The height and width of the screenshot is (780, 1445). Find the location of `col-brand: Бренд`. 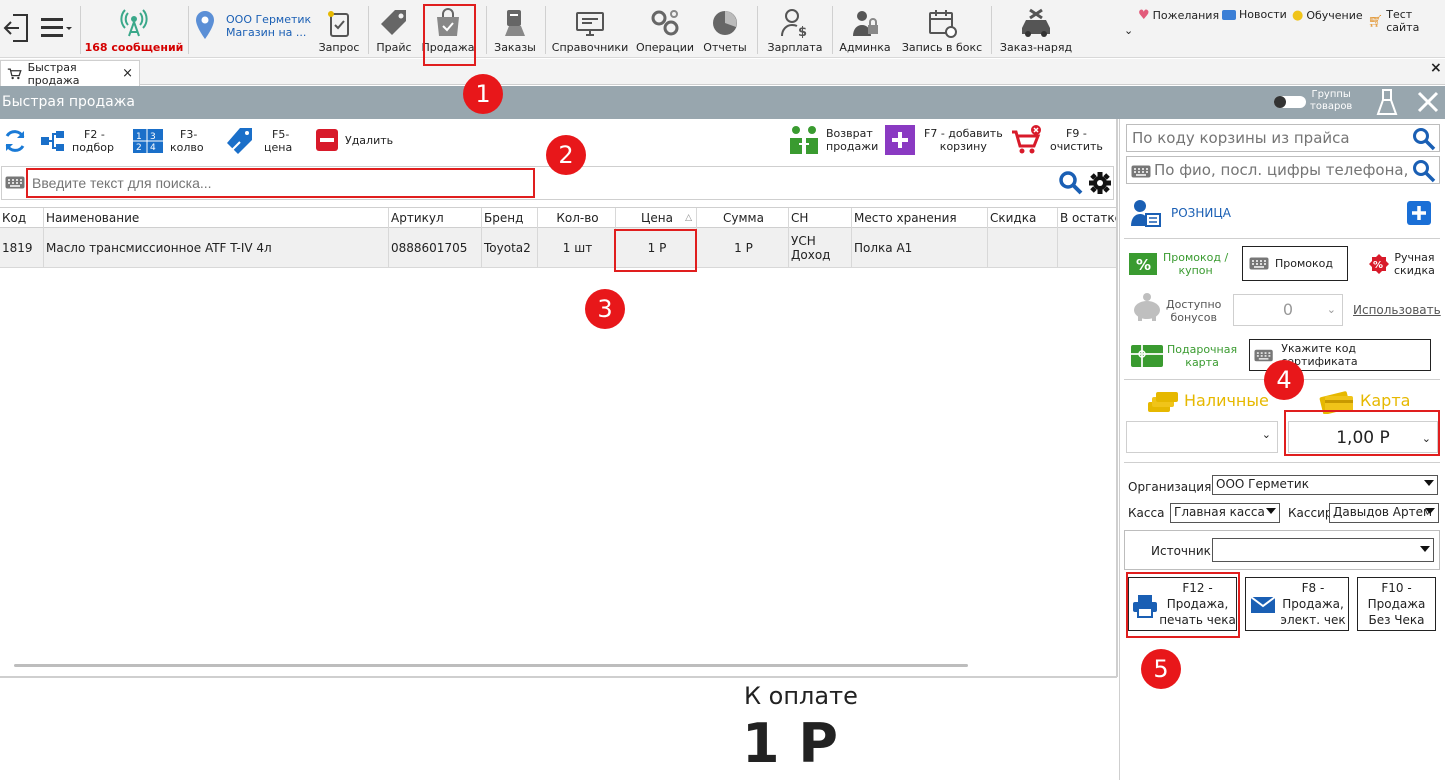

col-brand: Бренд is located at coordinates (510, 218).